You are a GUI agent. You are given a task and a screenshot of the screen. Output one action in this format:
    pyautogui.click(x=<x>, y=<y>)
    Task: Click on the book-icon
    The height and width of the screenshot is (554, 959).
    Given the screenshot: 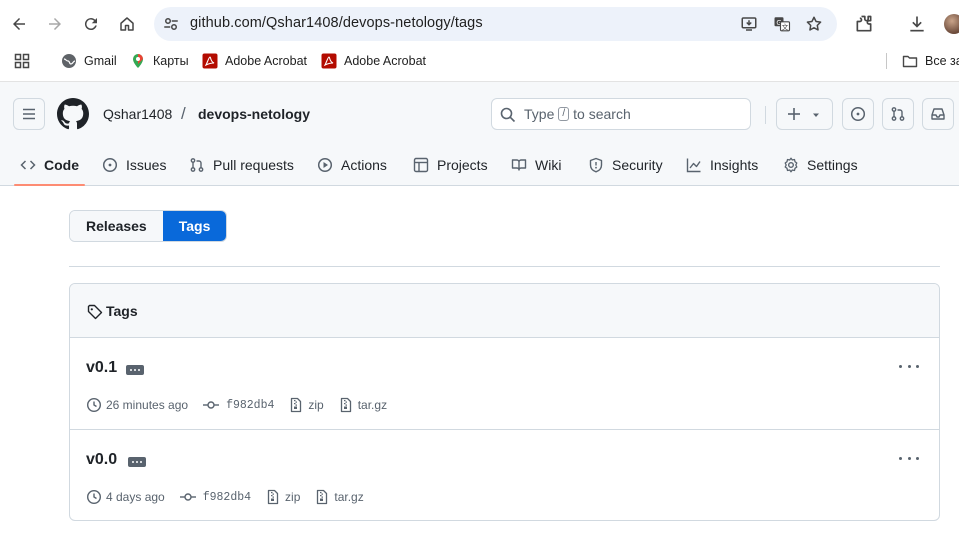 What is the action you would take?
    pyautogui.click(x=519, y=165)
    